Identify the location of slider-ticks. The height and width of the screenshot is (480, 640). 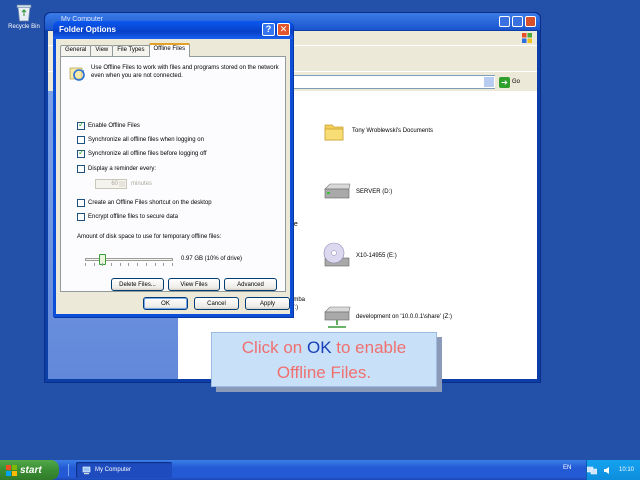
(129, 264).